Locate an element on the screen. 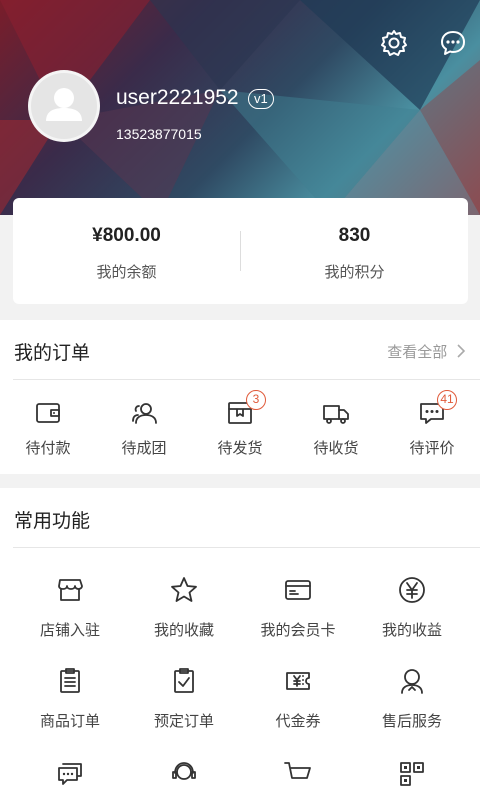  balance-value: ¥800.00 is located at coordinates (126, 235).